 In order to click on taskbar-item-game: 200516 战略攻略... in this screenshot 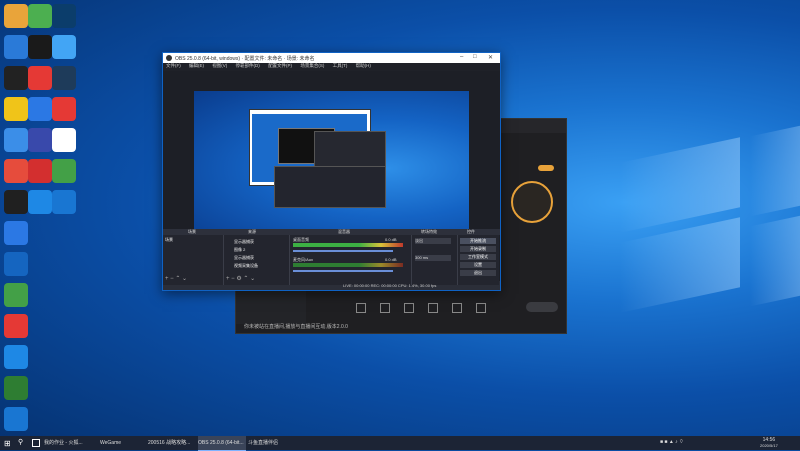, I will do `click(172, 443)`.